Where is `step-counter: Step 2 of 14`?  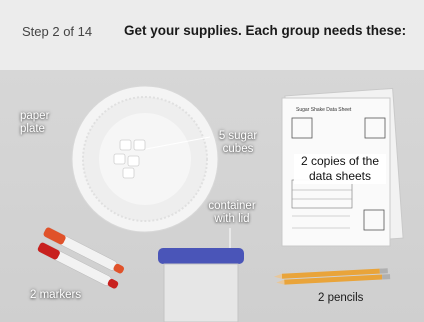 step-counter: Step 2 of 14 is located at coordinates (57, 31).